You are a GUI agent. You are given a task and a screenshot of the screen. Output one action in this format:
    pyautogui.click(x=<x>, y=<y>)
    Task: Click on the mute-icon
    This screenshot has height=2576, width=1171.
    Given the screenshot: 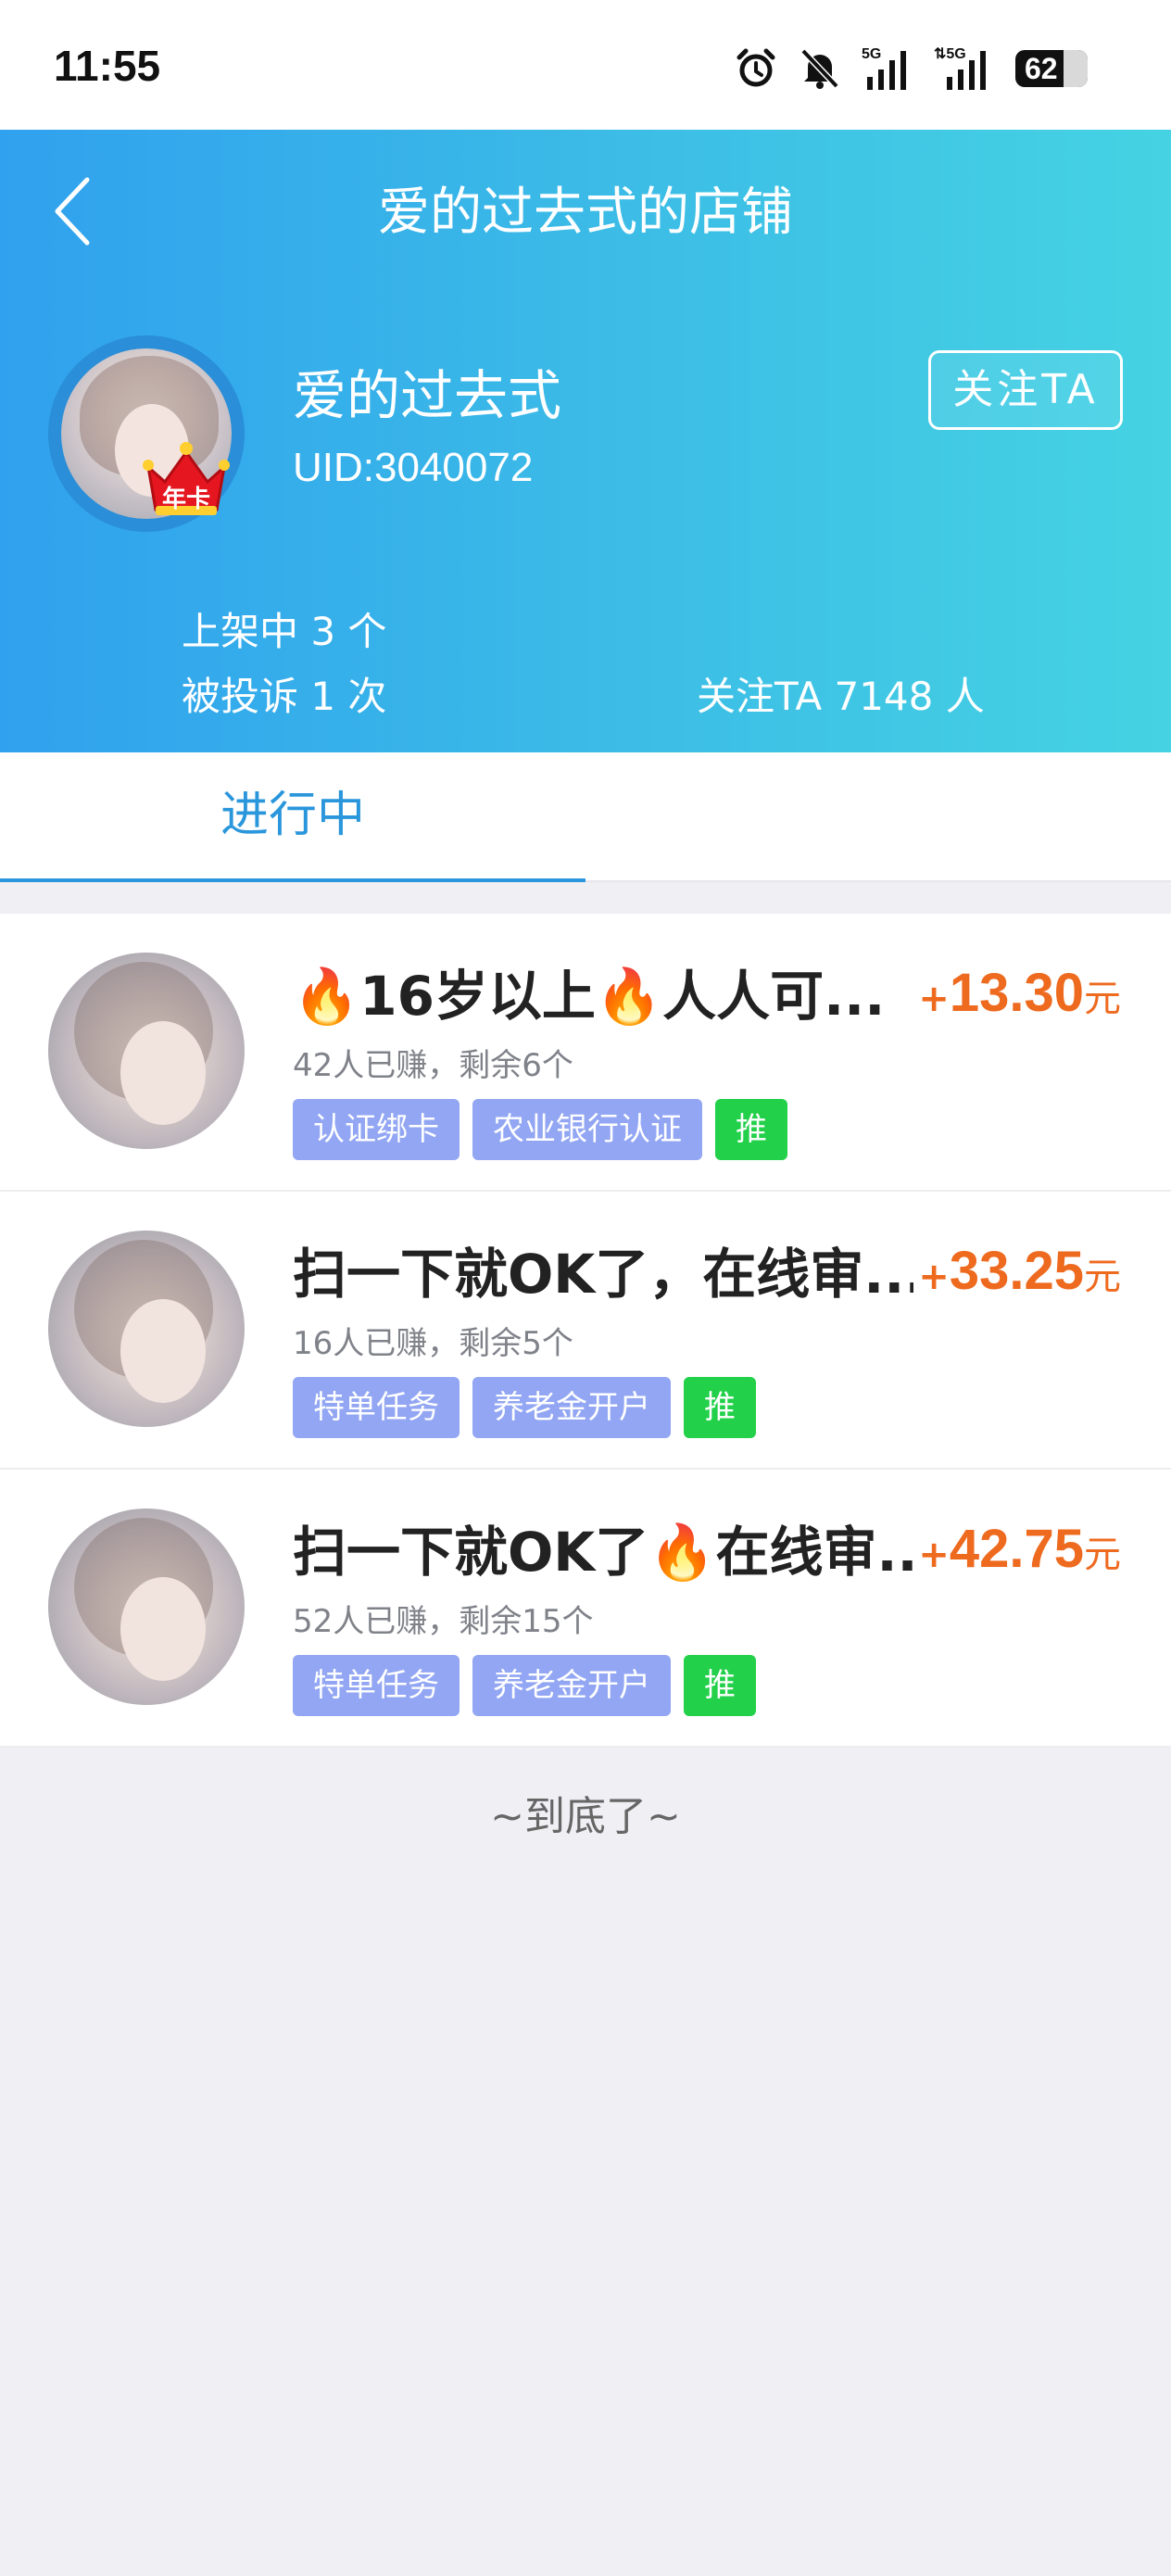 What is the action you would take?
    pyautogui.click(x=820, y=68)
    